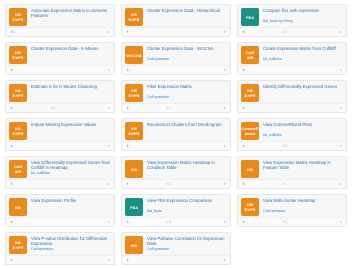  I want to click on app-title: Cluster Expression Data - WGCNA, so click(187, 48).